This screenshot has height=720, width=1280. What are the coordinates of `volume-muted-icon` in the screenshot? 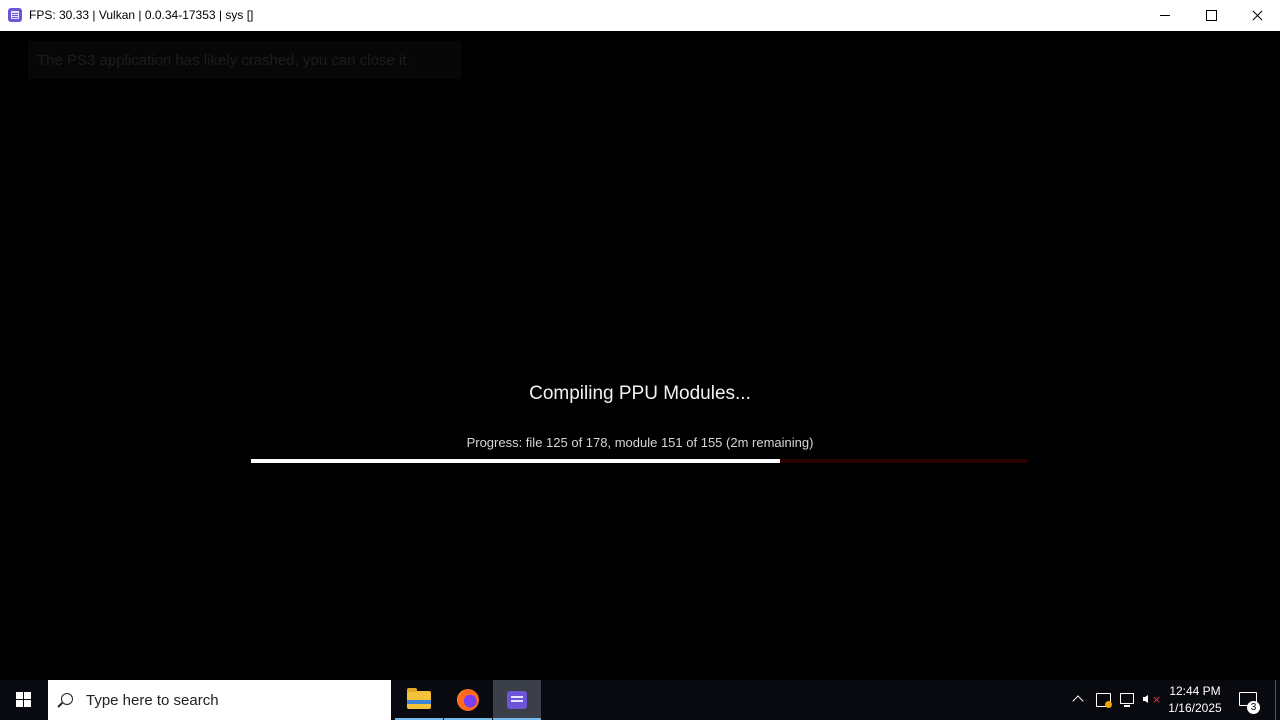 It's located at (1151, 700).